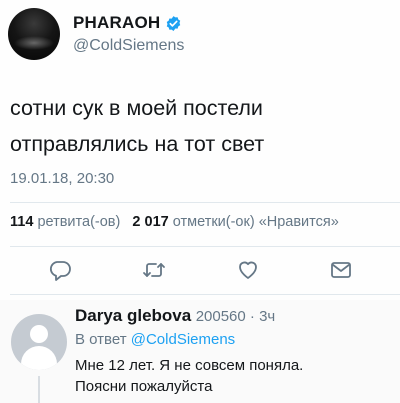 The width and height of the screenshot is (400, 403). What do you see at coordinates (200, 271) in the screenshot?
I see `tweet-actions` at bounding box center [200, 271].